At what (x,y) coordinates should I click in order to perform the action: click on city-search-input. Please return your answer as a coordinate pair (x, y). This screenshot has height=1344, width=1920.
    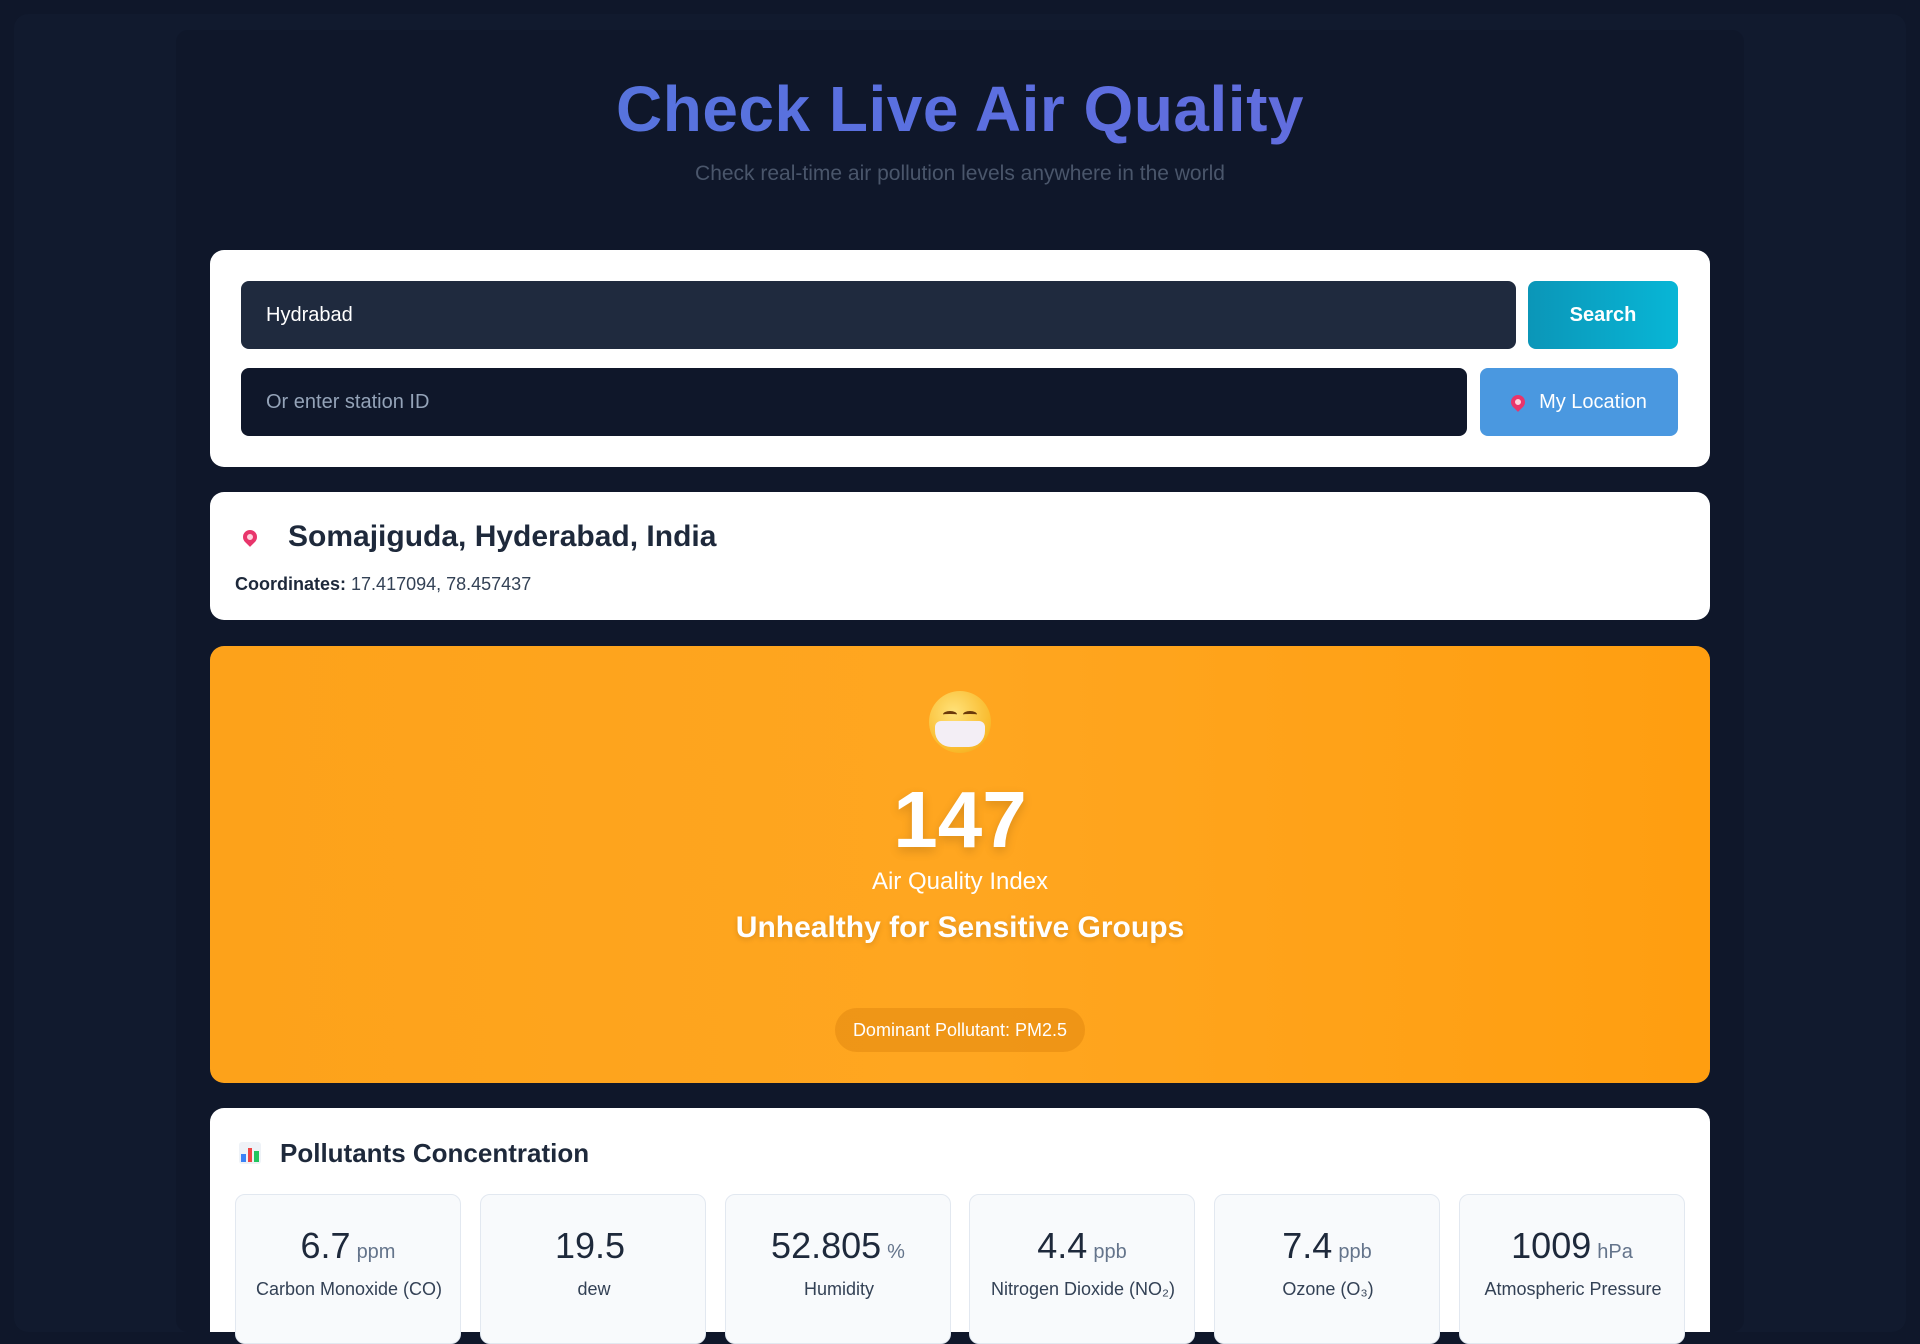
    Looking at the image, I should click on (878, 315).